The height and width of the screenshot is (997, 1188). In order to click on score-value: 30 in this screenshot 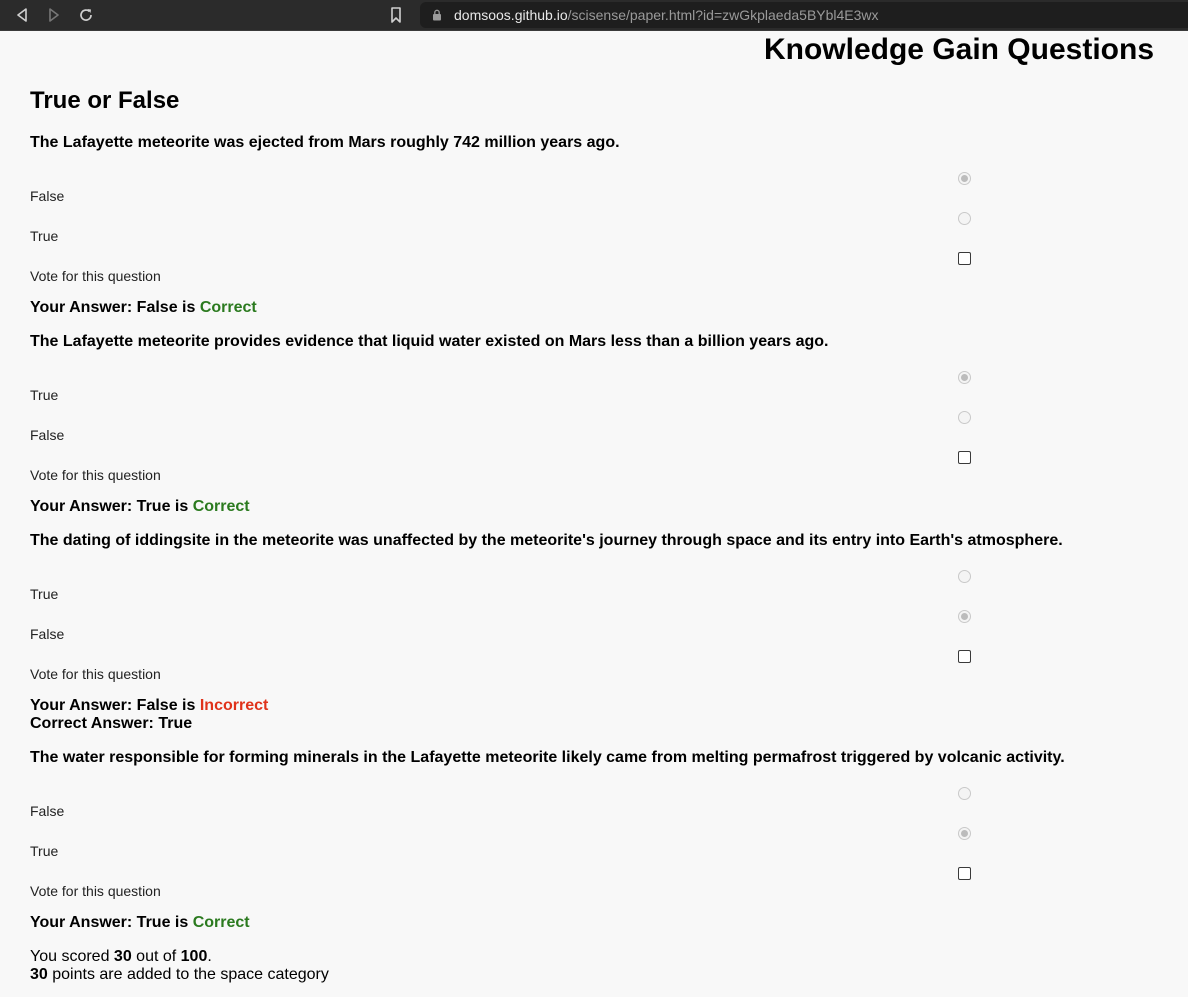, I will do `click(122, 956)`.